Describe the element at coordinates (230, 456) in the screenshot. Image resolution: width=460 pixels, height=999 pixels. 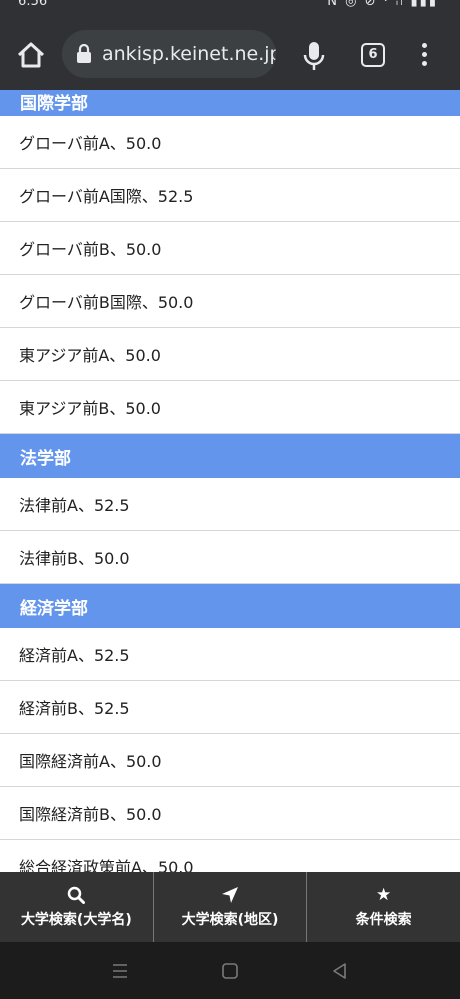
I see `section-header-law: 法学部` at that location.